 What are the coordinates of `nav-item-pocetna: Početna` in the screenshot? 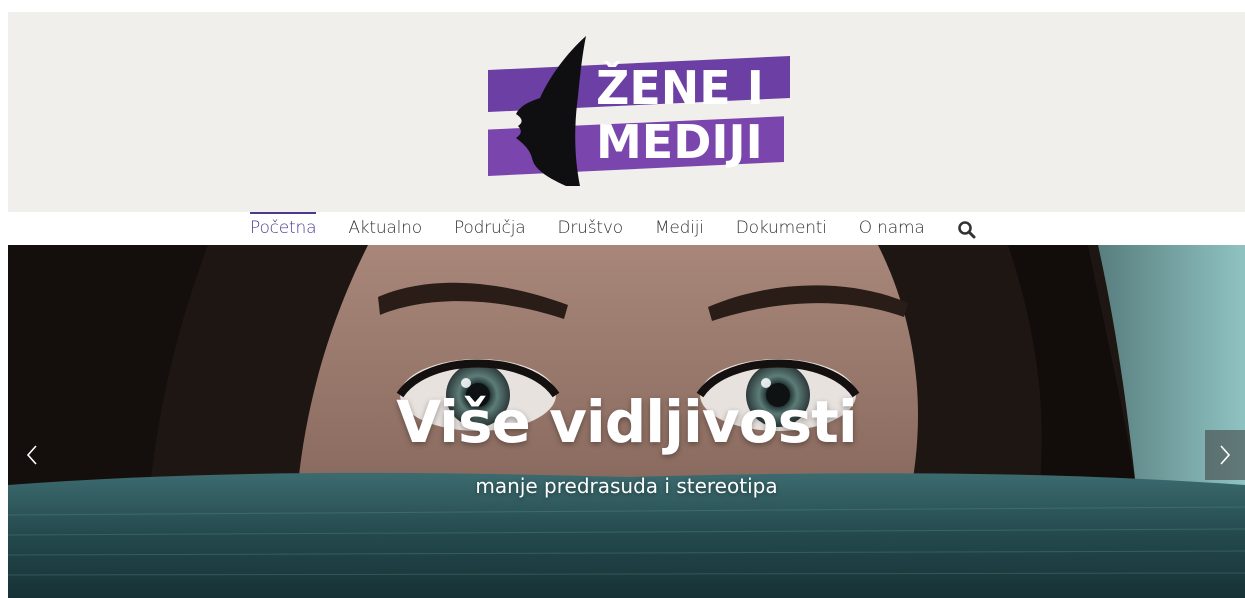 It's located at (283, 229).